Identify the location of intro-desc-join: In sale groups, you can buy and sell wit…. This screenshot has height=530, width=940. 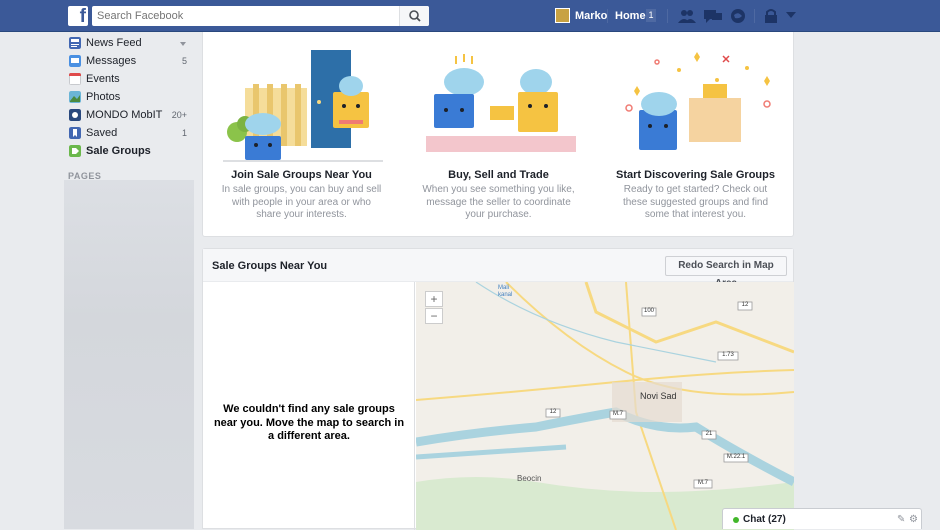
(301, 202).